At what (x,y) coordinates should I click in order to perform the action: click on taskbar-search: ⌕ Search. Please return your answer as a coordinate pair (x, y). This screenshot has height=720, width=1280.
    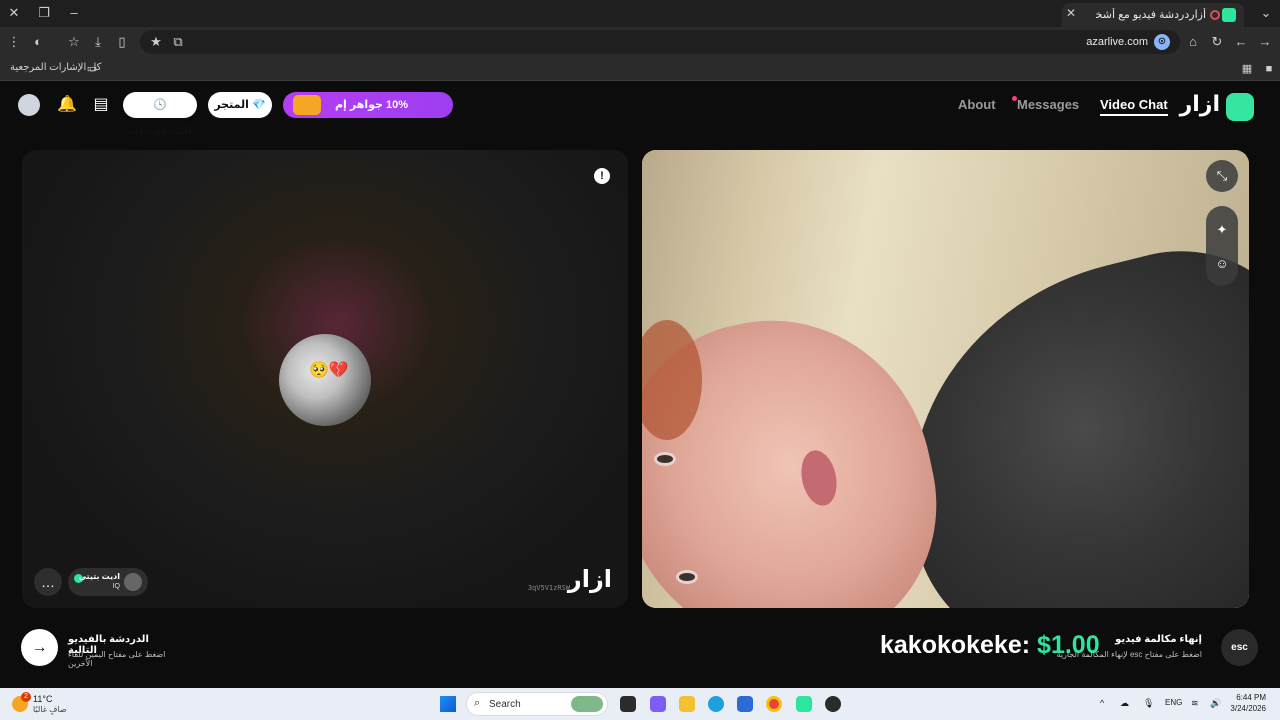
    Looking at the image, I should click on (537, 704).